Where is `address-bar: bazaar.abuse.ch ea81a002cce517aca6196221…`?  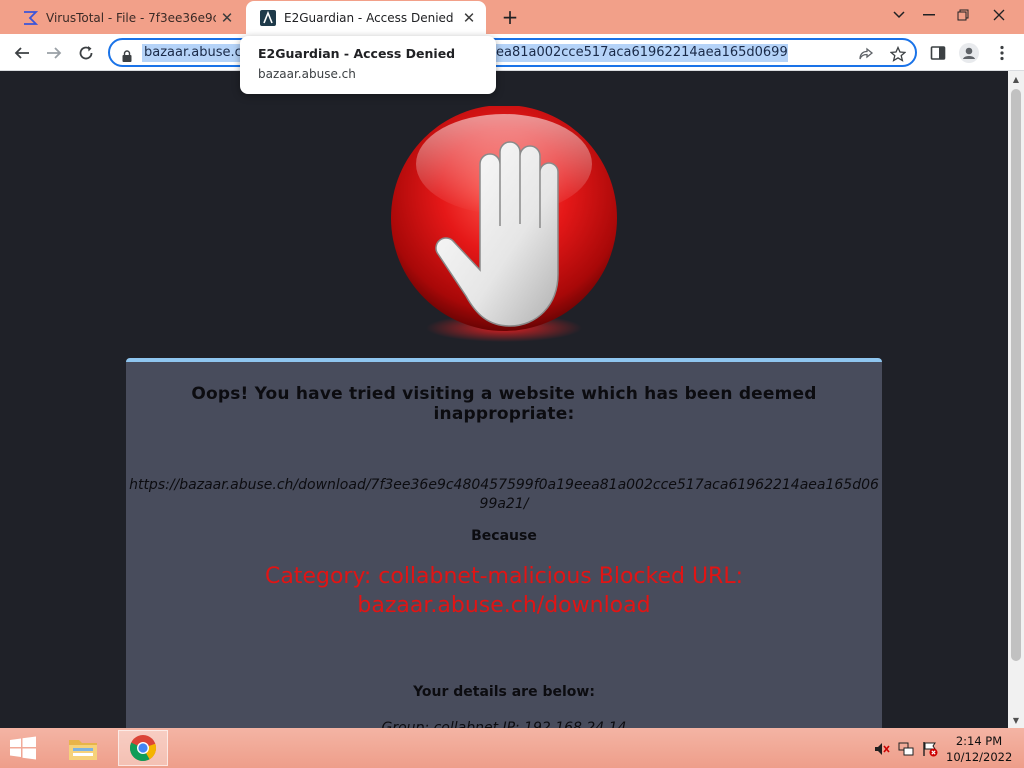
address-bar: bazaar.abuse.ch ea81a002cce517aca6196221… is located at coordinates (512, 52).